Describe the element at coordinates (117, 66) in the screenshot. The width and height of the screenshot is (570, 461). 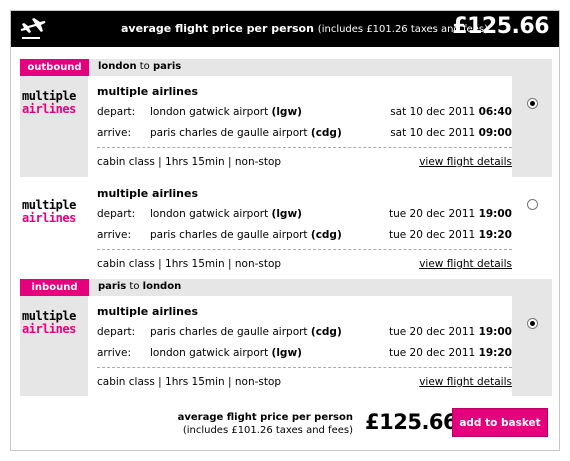
I see `route-origin: london` at that location.